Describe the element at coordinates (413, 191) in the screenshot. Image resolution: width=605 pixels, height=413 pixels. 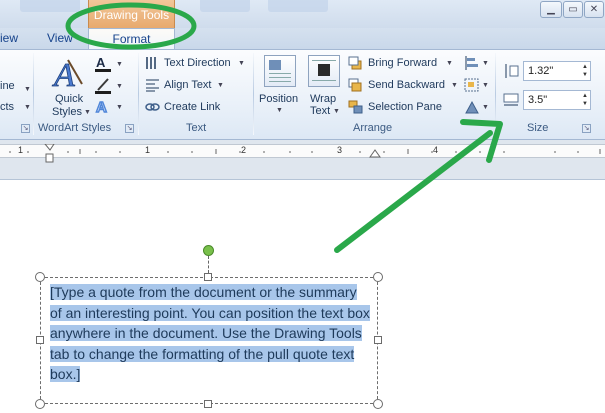
I see `annotation-arrow` at that location.